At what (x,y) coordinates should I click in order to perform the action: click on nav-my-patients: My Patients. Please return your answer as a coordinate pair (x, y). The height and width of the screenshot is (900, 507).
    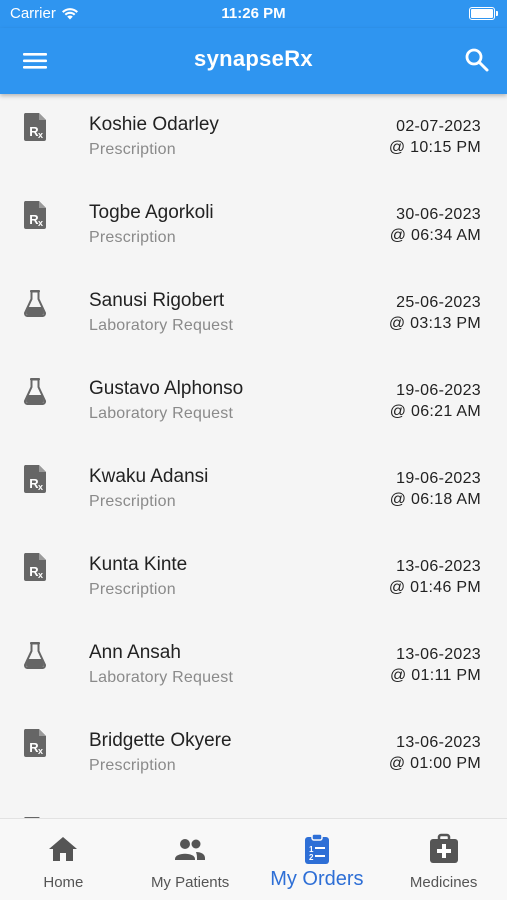
    Looking at the image, I should click on (190, 859).